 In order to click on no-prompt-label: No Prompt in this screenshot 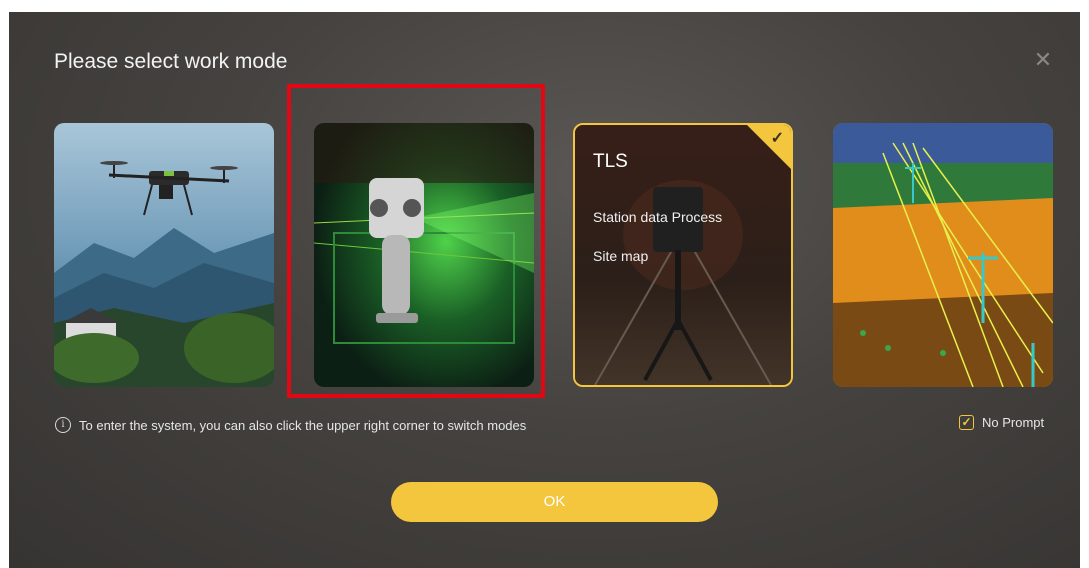, I will do `click(1013, 422)`.